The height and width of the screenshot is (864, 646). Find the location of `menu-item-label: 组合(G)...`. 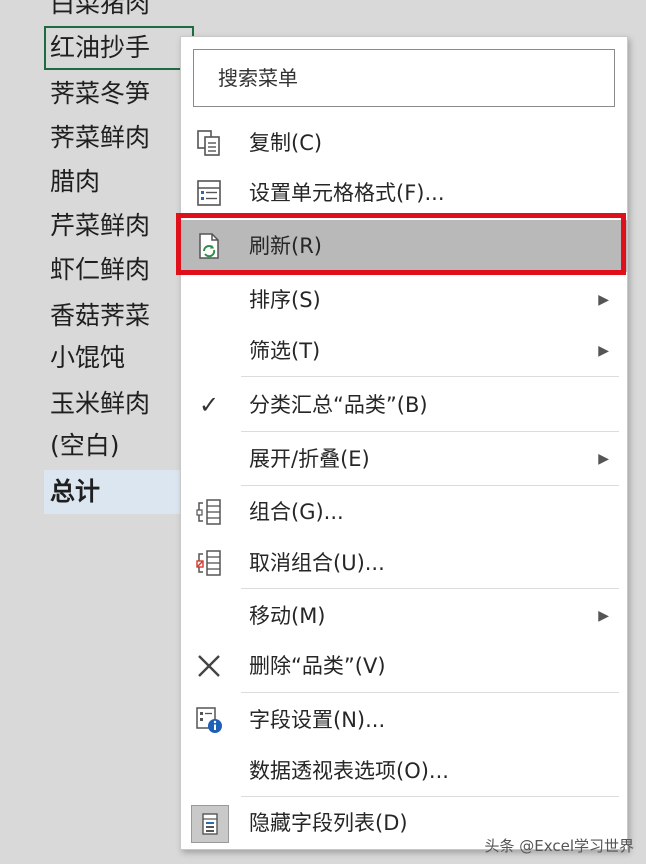

menu-item-label: 组合(G)... is located at coordinates (296, 512).